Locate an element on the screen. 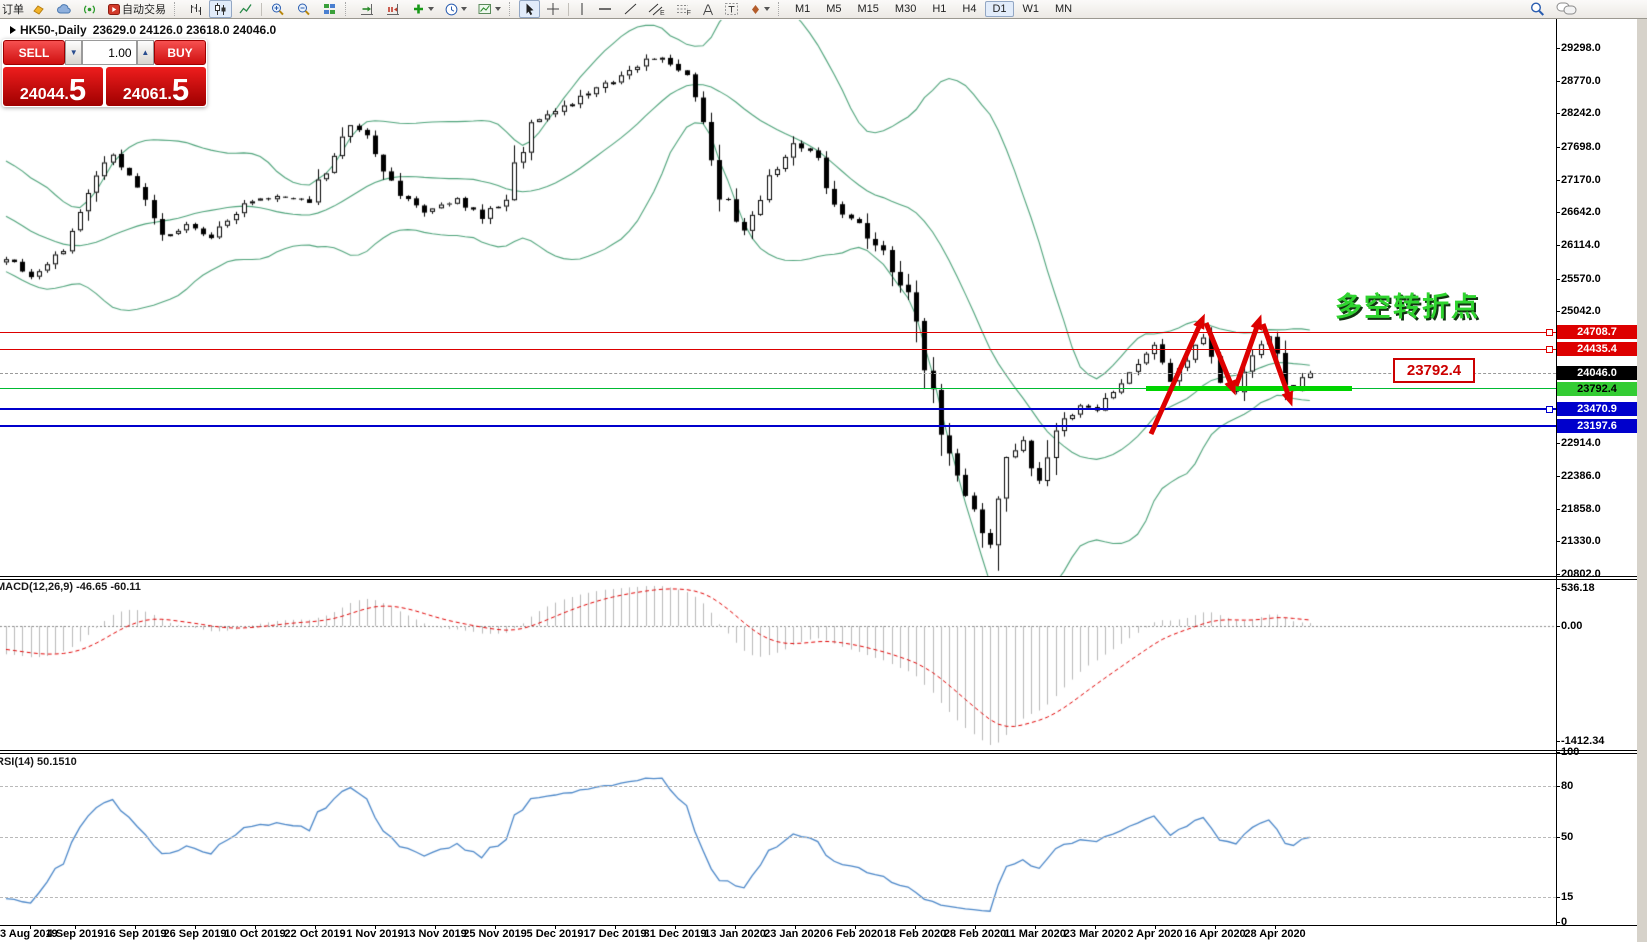 The height and width of the screenshot is (942, 1647). horizontal-line-button is located at coordinates (605, 9).